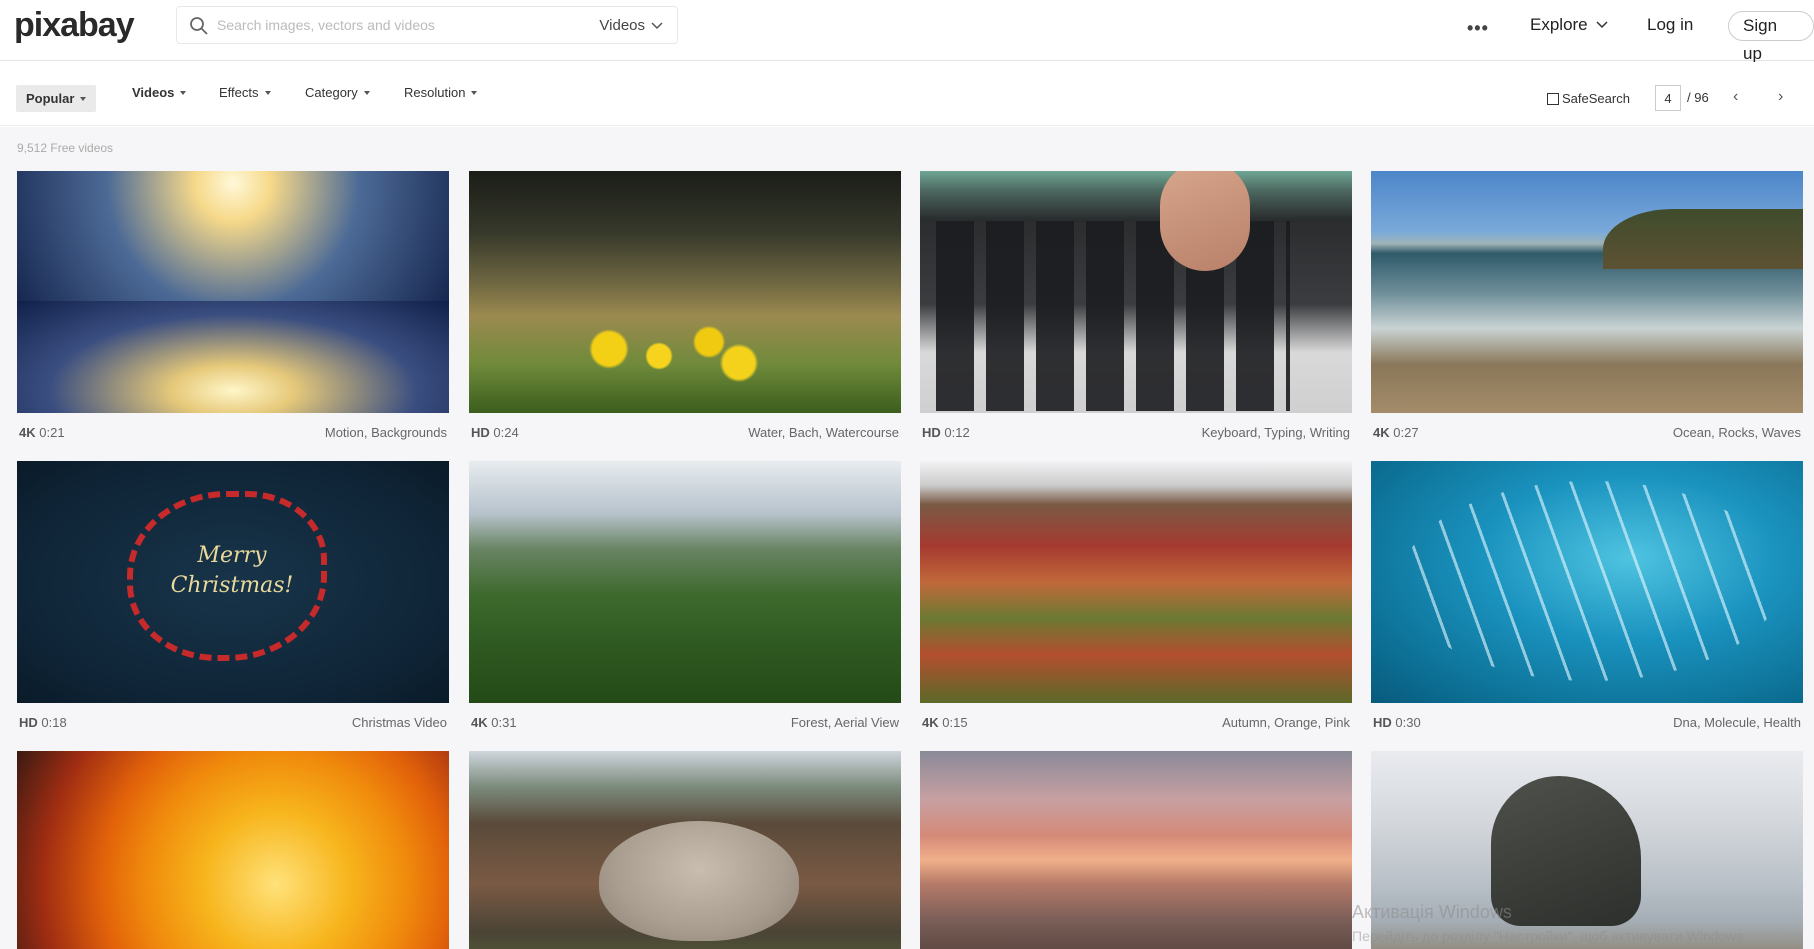  I want to click on video-card: HD 0:12 Keyboard, Typing, Writing, so click(1136, 311).